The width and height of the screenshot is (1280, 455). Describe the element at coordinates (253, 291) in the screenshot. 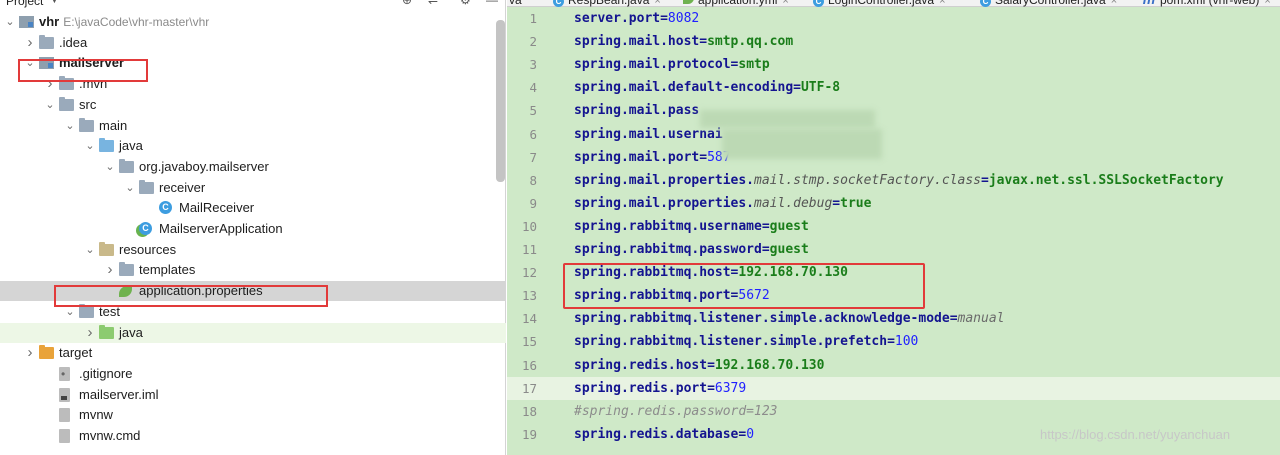

I see `tree-item: application.properties` at that location.